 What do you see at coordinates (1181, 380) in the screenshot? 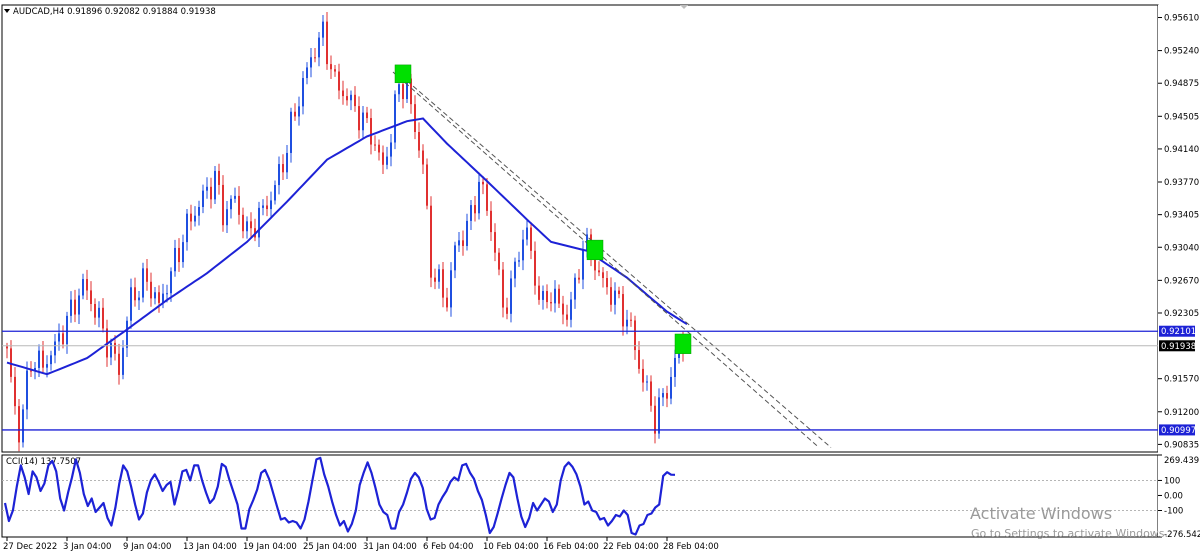
I see `price-tick-label: 0.91570` at bounding box center [1181, 380].